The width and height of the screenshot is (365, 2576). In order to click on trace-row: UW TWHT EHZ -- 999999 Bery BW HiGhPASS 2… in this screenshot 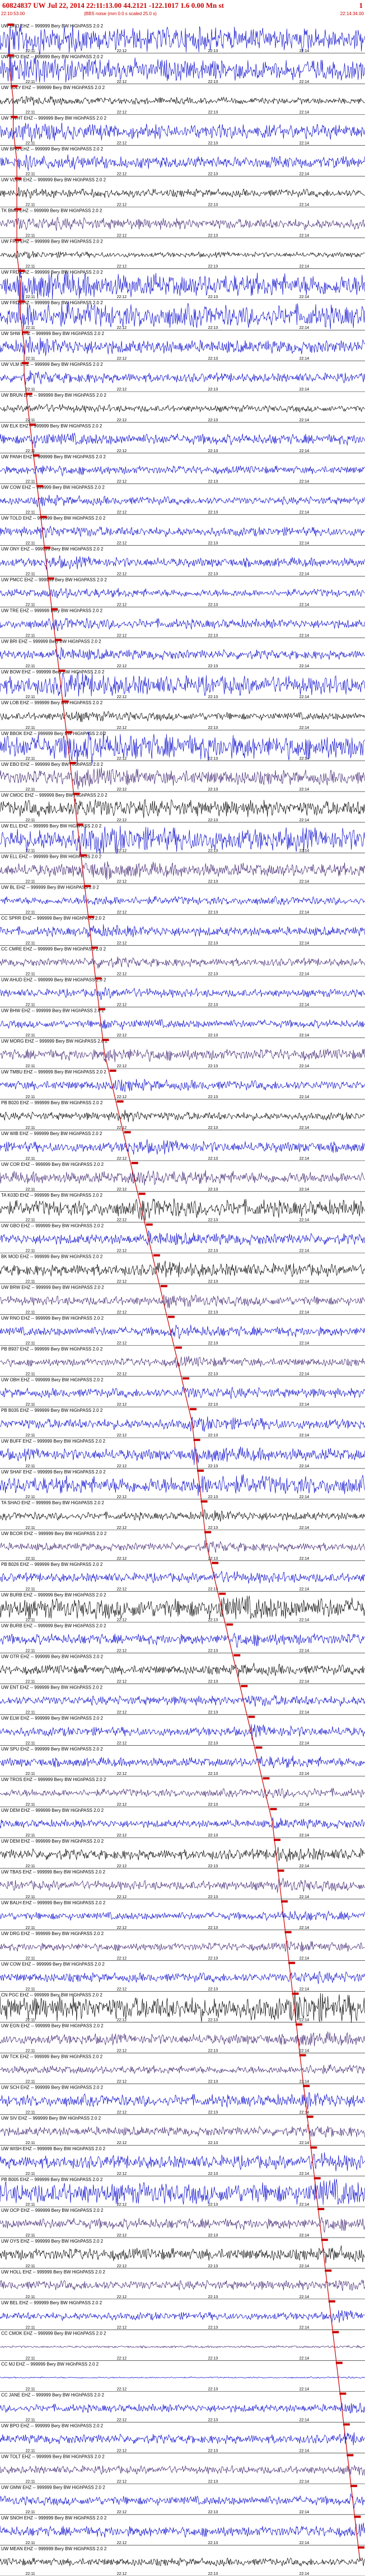, I will do `click(182, 130)`.